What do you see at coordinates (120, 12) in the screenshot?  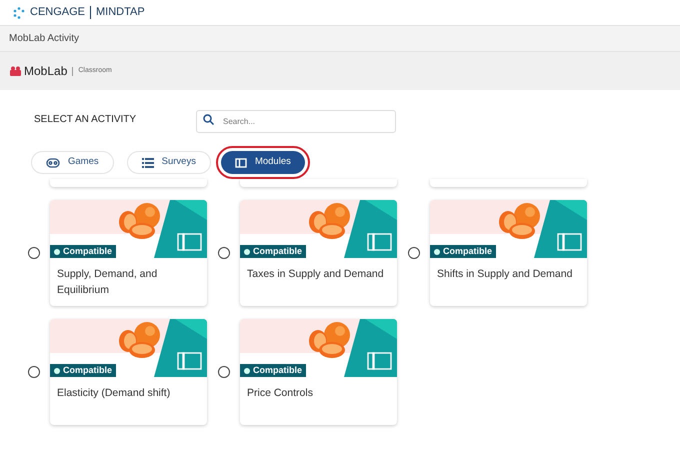 I see `product-name: MINDTAP` at bounding box center [120, 12].